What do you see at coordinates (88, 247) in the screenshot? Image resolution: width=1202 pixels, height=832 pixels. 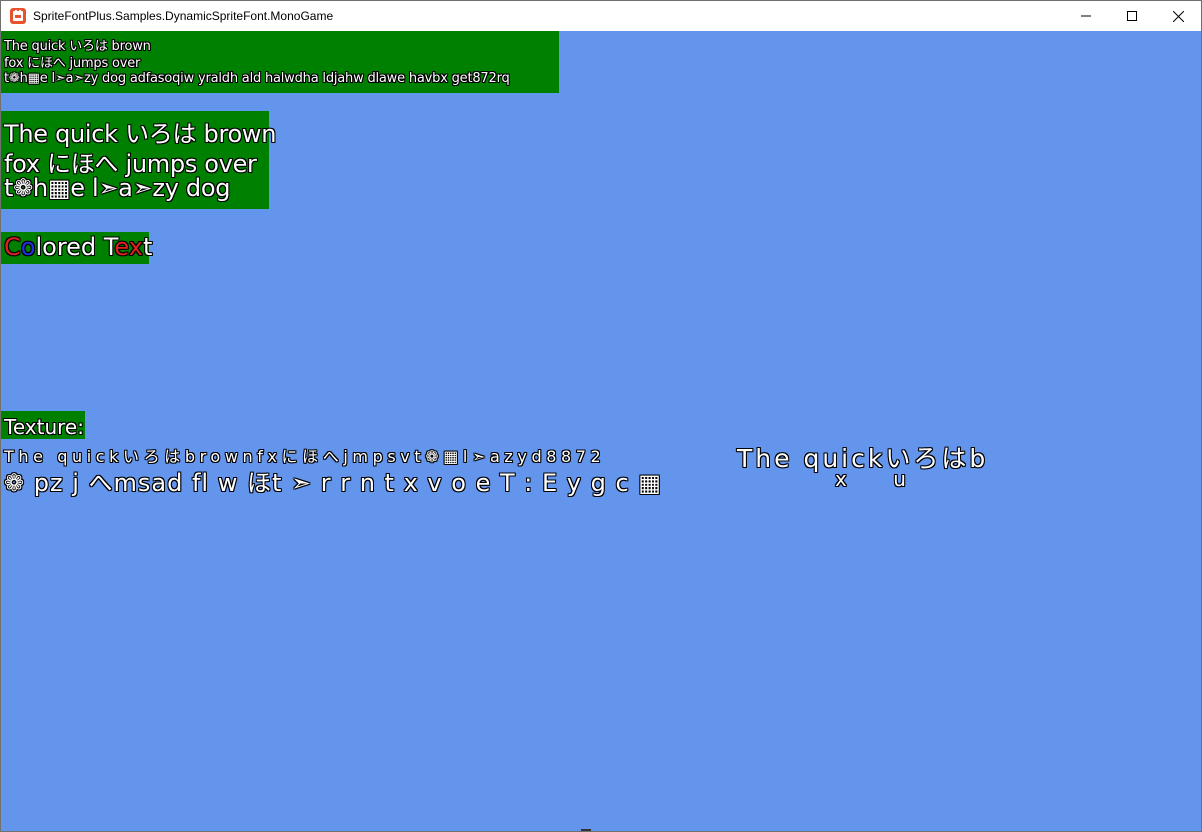 I see `colored-letter: d` at bounding box center [88, 247].